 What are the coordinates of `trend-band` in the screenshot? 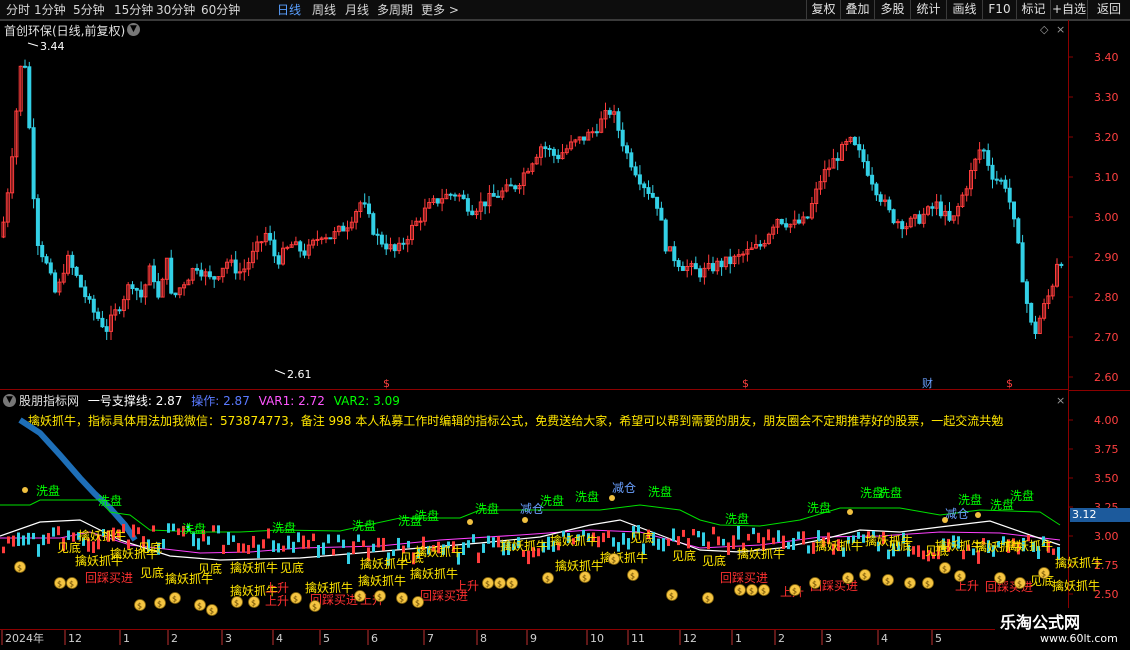 It's located at (78, 479).